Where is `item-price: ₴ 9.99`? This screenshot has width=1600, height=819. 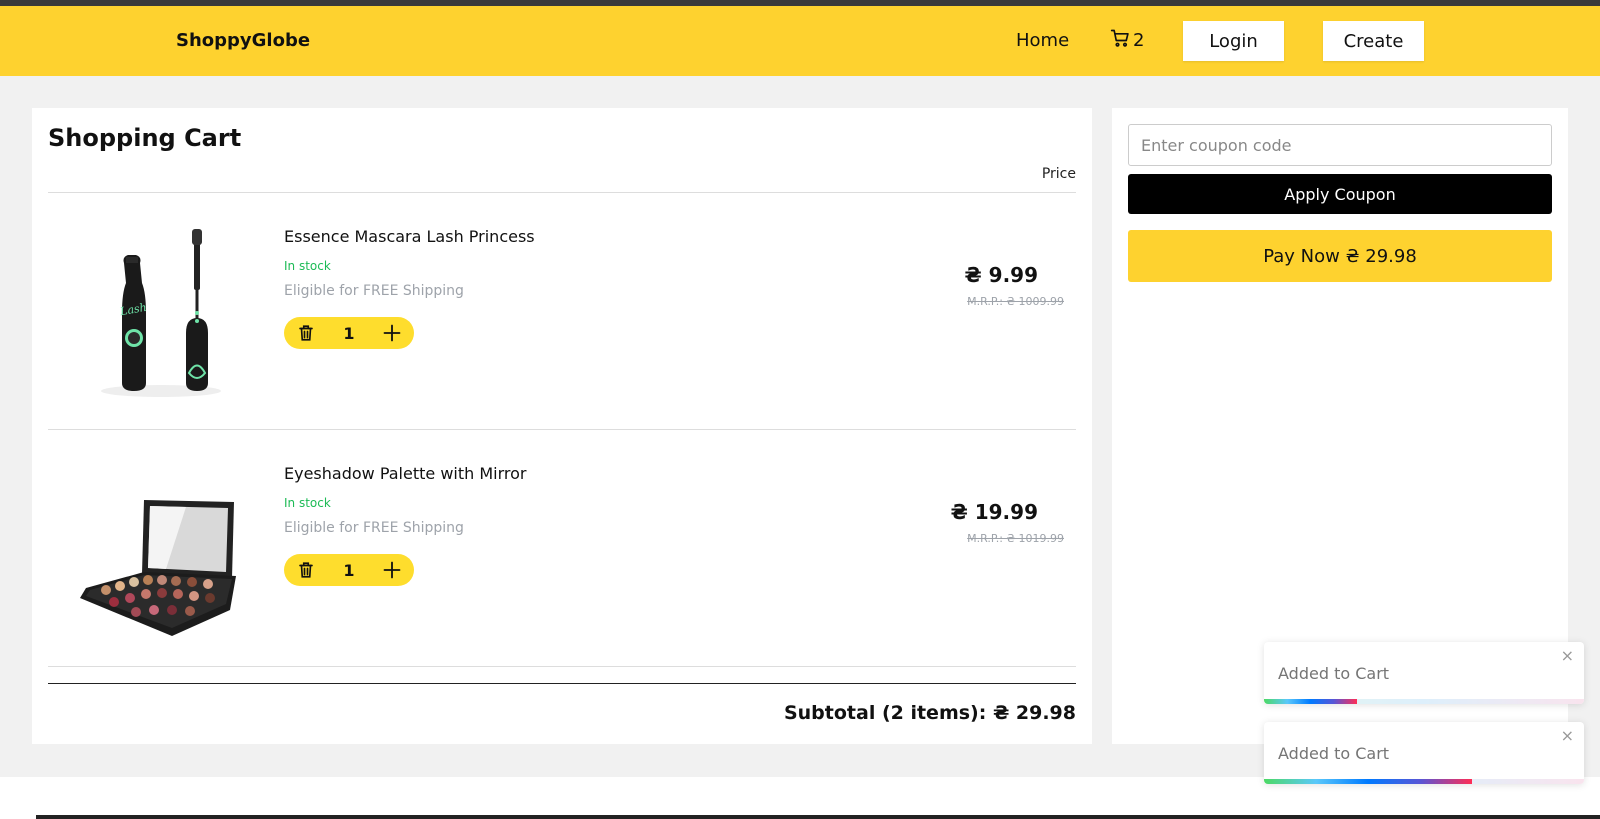 item-price: ₴ 9.99 is located at coordinates (1001, 275).